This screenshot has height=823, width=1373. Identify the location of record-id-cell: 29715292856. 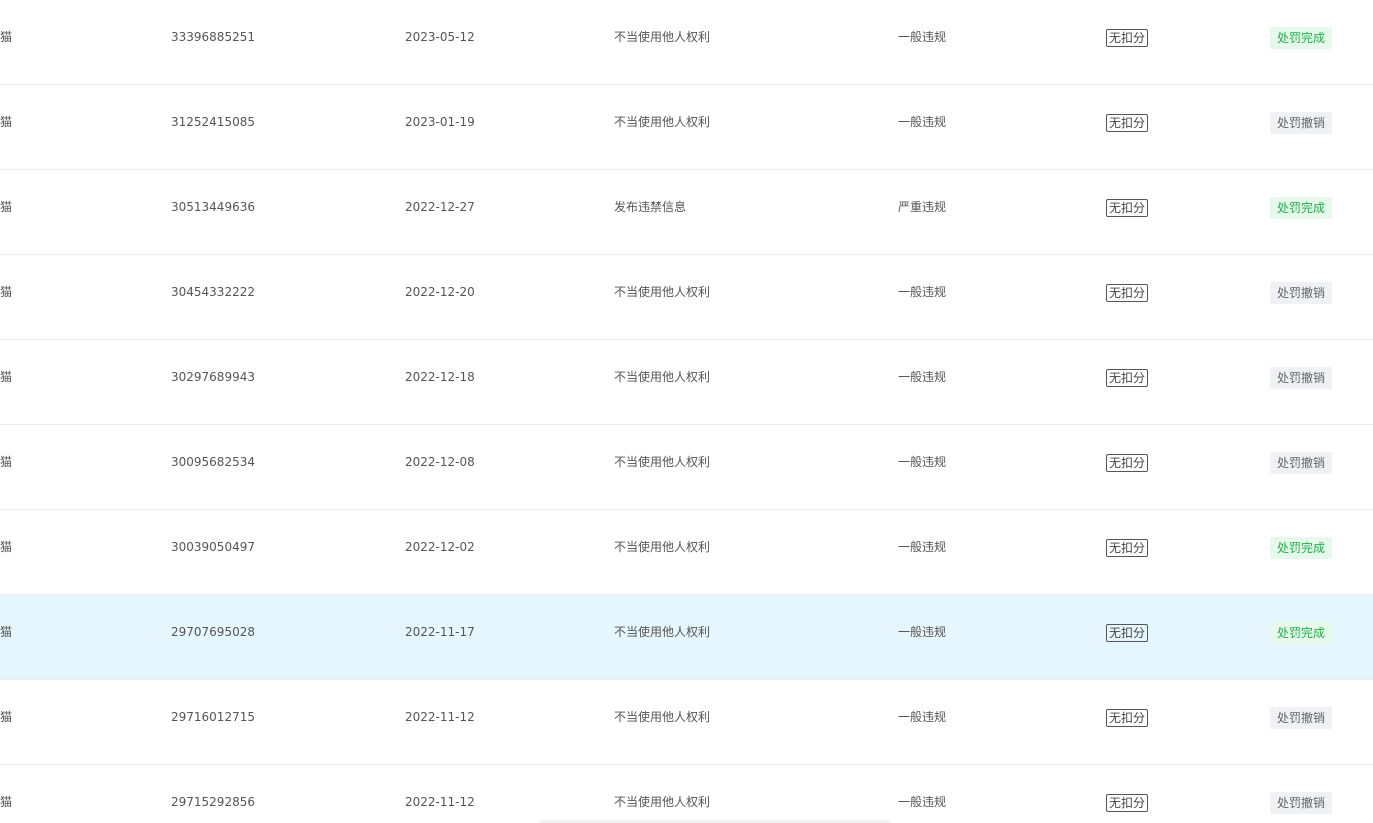
(213, 802).